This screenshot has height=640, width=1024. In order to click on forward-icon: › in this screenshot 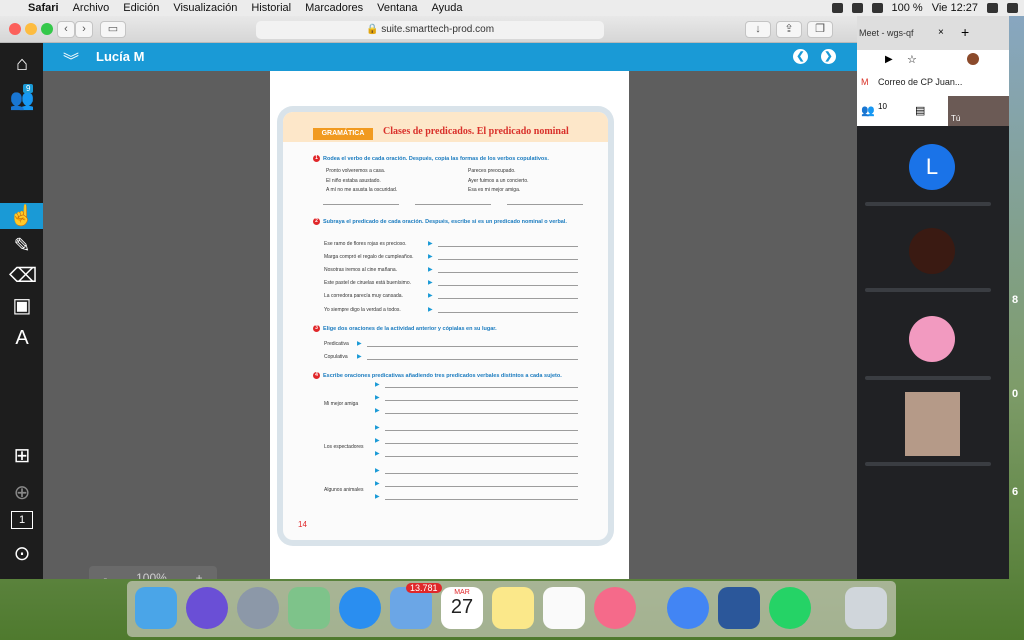, I will do `click(84, 29)`.